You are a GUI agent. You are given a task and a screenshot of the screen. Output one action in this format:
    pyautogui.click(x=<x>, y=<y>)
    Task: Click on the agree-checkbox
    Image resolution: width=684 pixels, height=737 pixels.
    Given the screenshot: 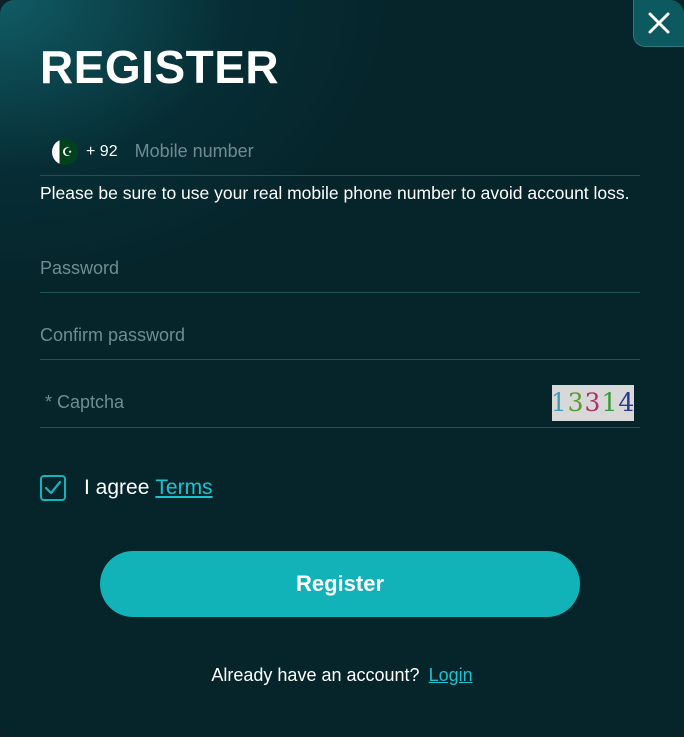 What is the action you would take?
    pyautogui.click(x=53, y=488)
    